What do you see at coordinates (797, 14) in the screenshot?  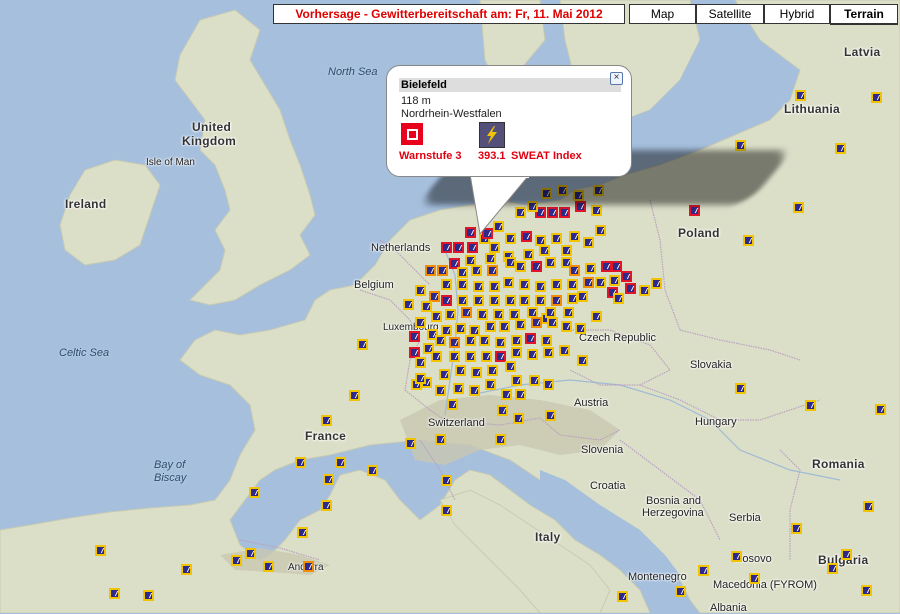 I see `map-type-hybrid-button: Hybrid` at bounding box center [797, 14].